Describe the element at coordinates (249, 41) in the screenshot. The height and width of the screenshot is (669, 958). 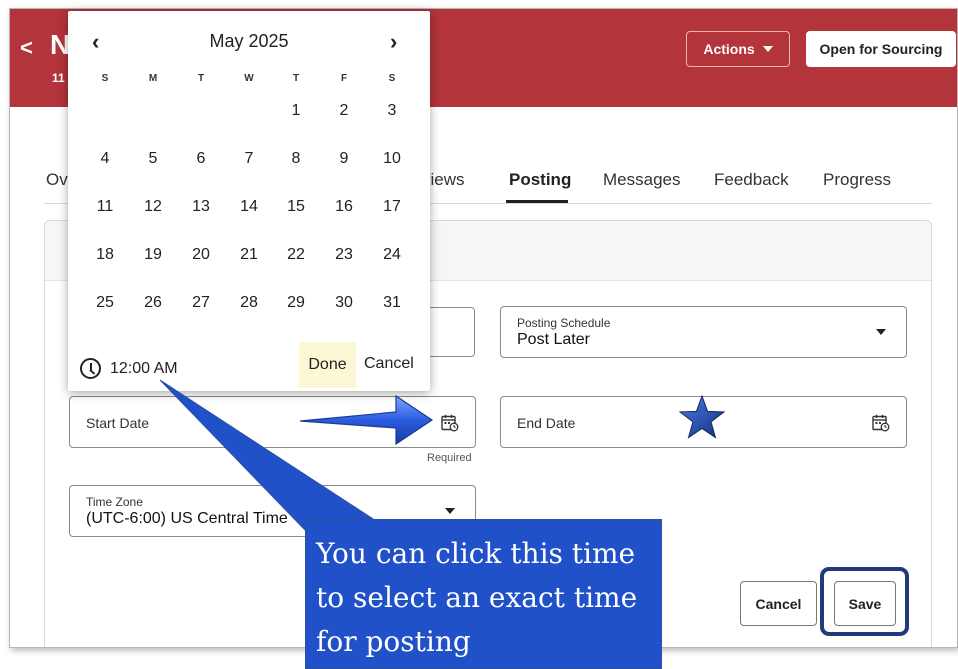
I see `month-label: May 2025` at that location.